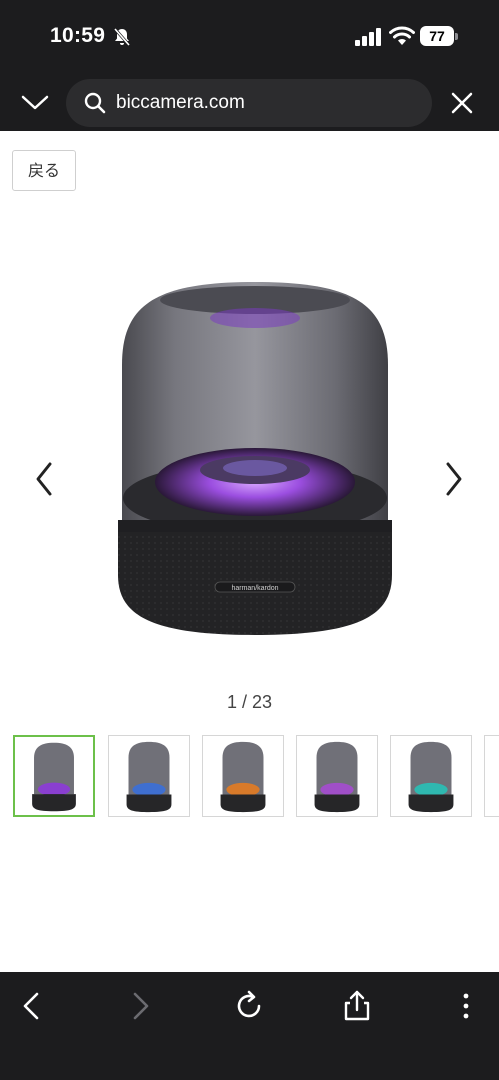 Image resolution: width=499 pixels, height=1080 pixels. I want to click on battery-tip, so click(456, 36).